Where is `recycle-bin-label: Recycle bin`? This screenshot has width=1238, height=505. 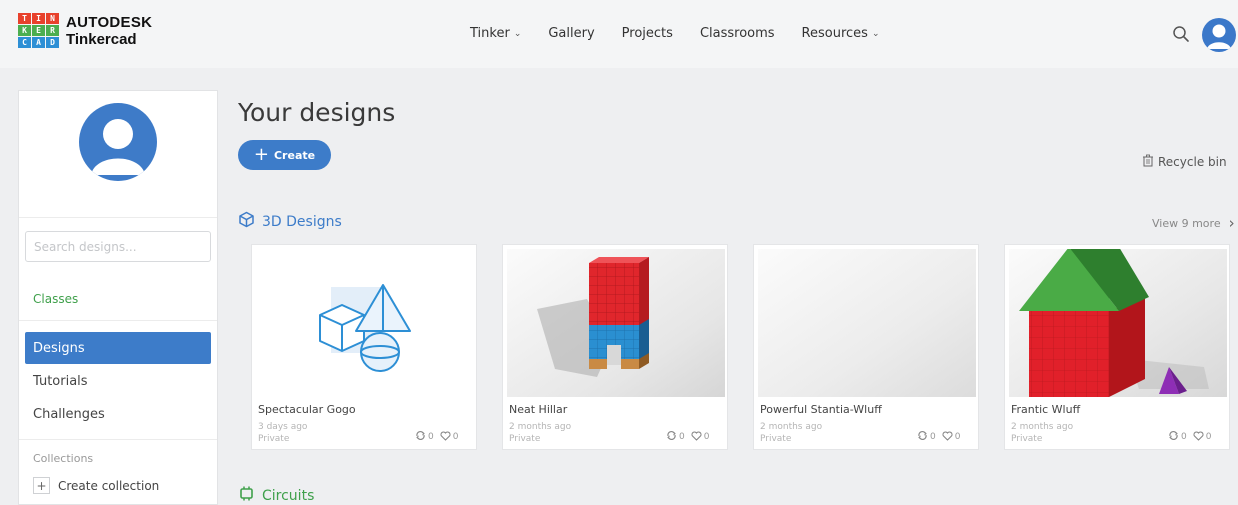
recycle-bin-label: Recycle bin is located at coordinates (1192, 162).